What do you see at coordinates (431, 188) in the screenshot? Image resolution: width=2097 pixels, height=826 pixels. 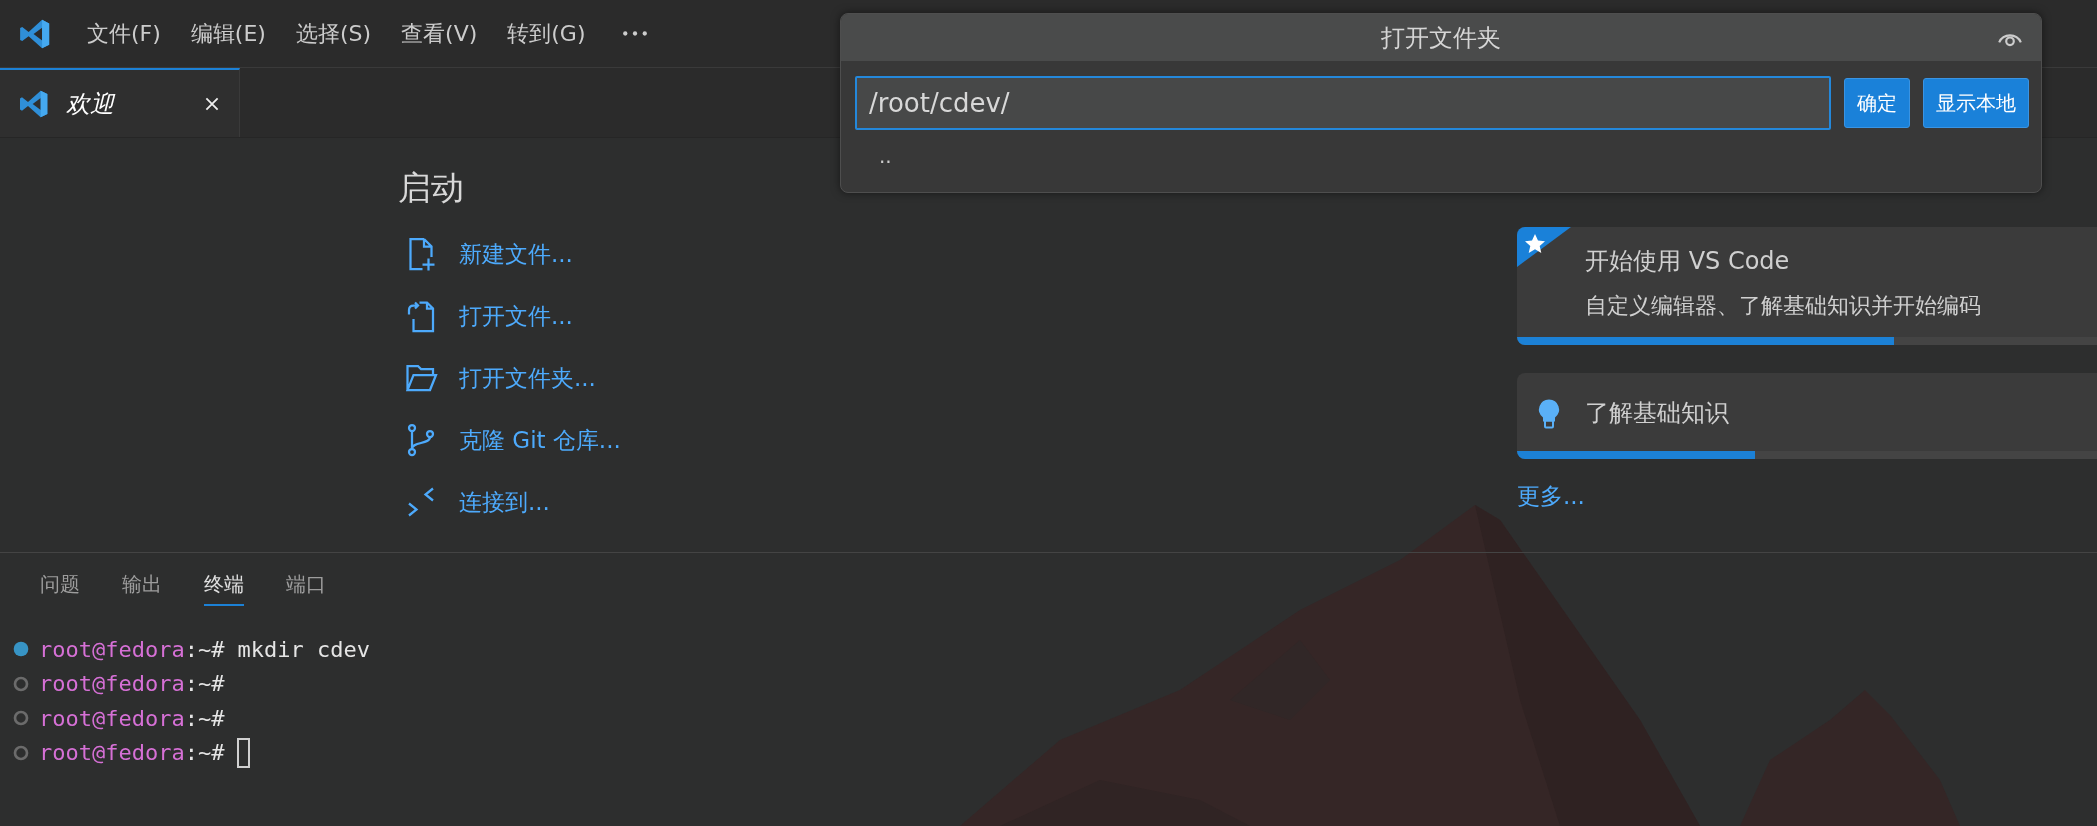 I see `section-heading: 启动` at bounding box center [431, 188].